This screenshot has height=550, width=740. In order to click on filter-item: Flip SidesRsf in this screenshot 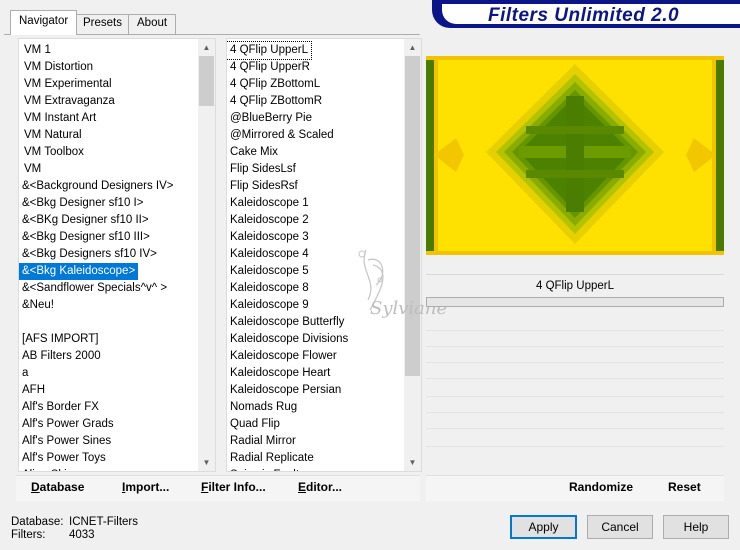, I will do `click(315, 186)`.